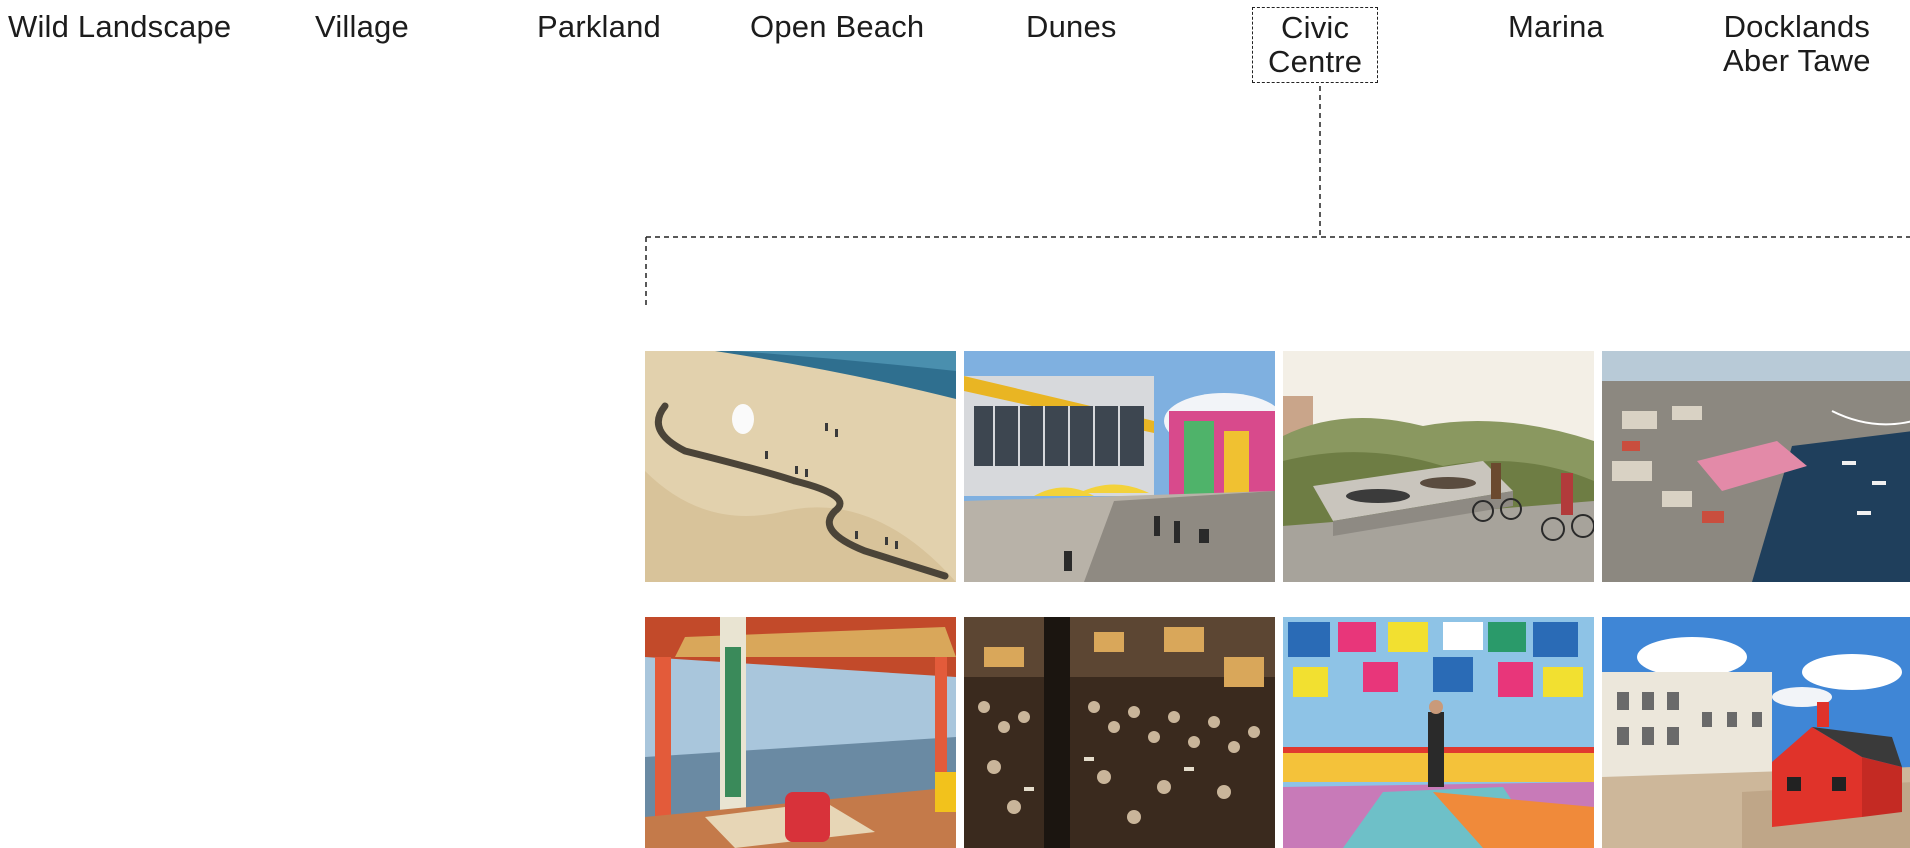  Describe the element at coordinates (1315, 61) in the screenshot. I see `nav-label: Centre` at that location.